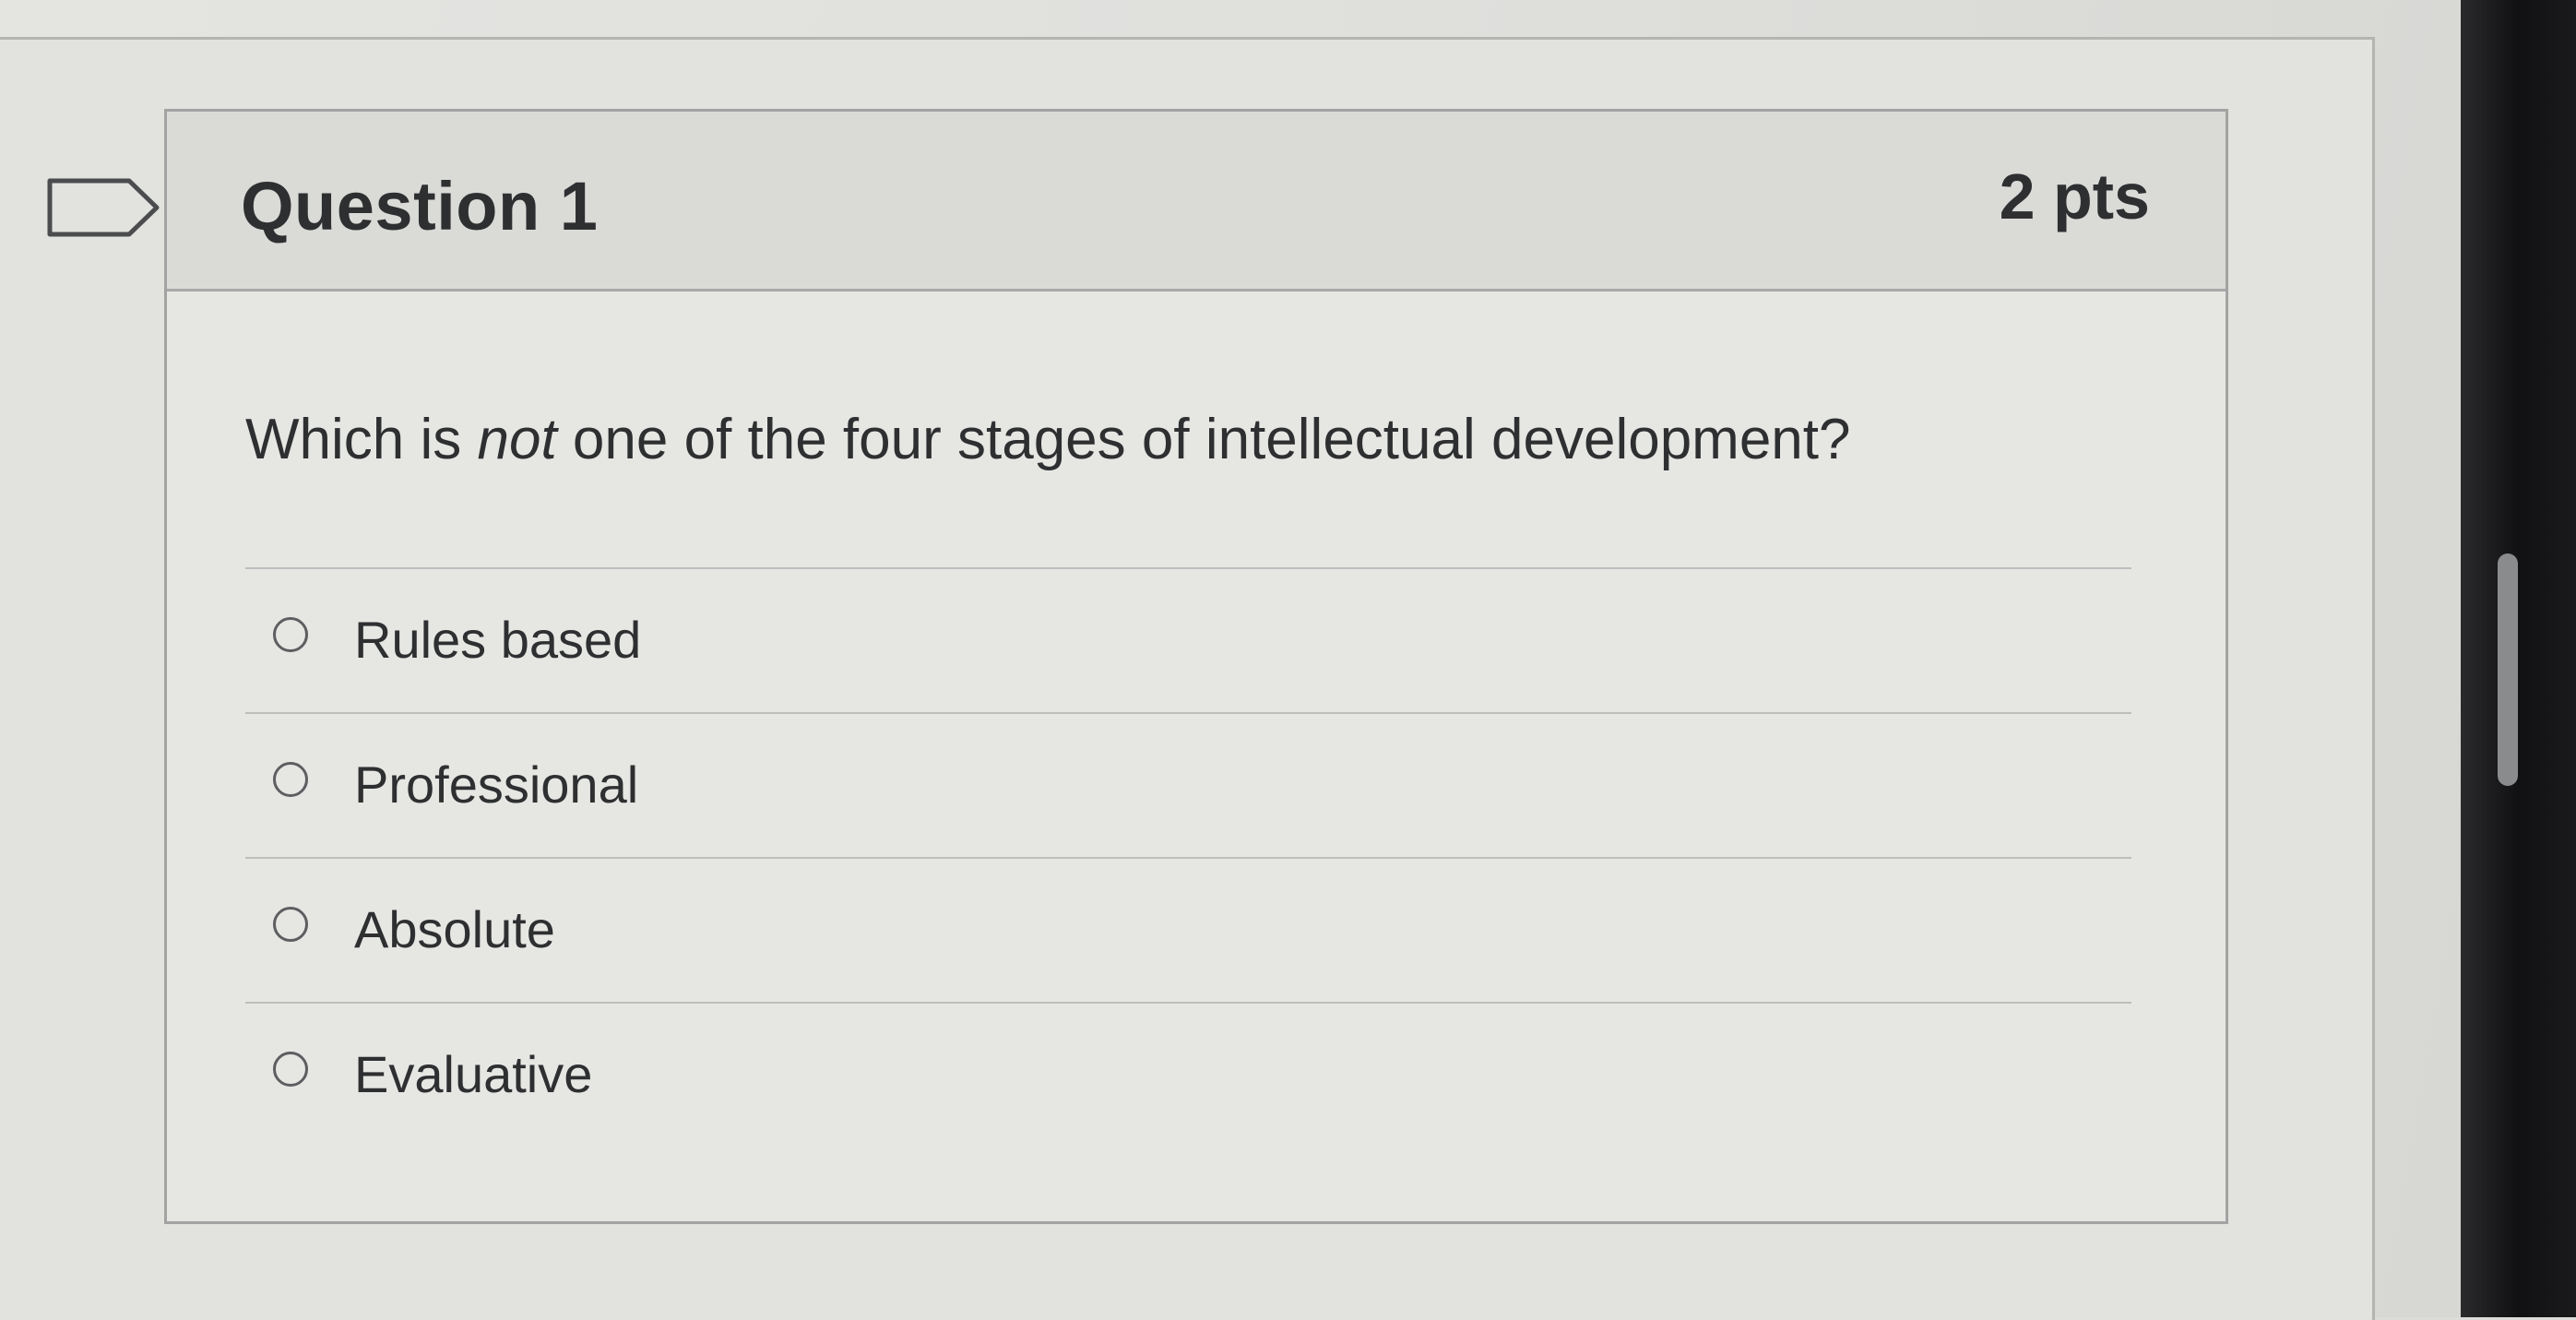 Image resolution: width=2576 pixels, height=1320 pixels. Describe the element at coordinates (1188, 785) in the screenshot. I see `answer-option-professional: Professional` at that location.